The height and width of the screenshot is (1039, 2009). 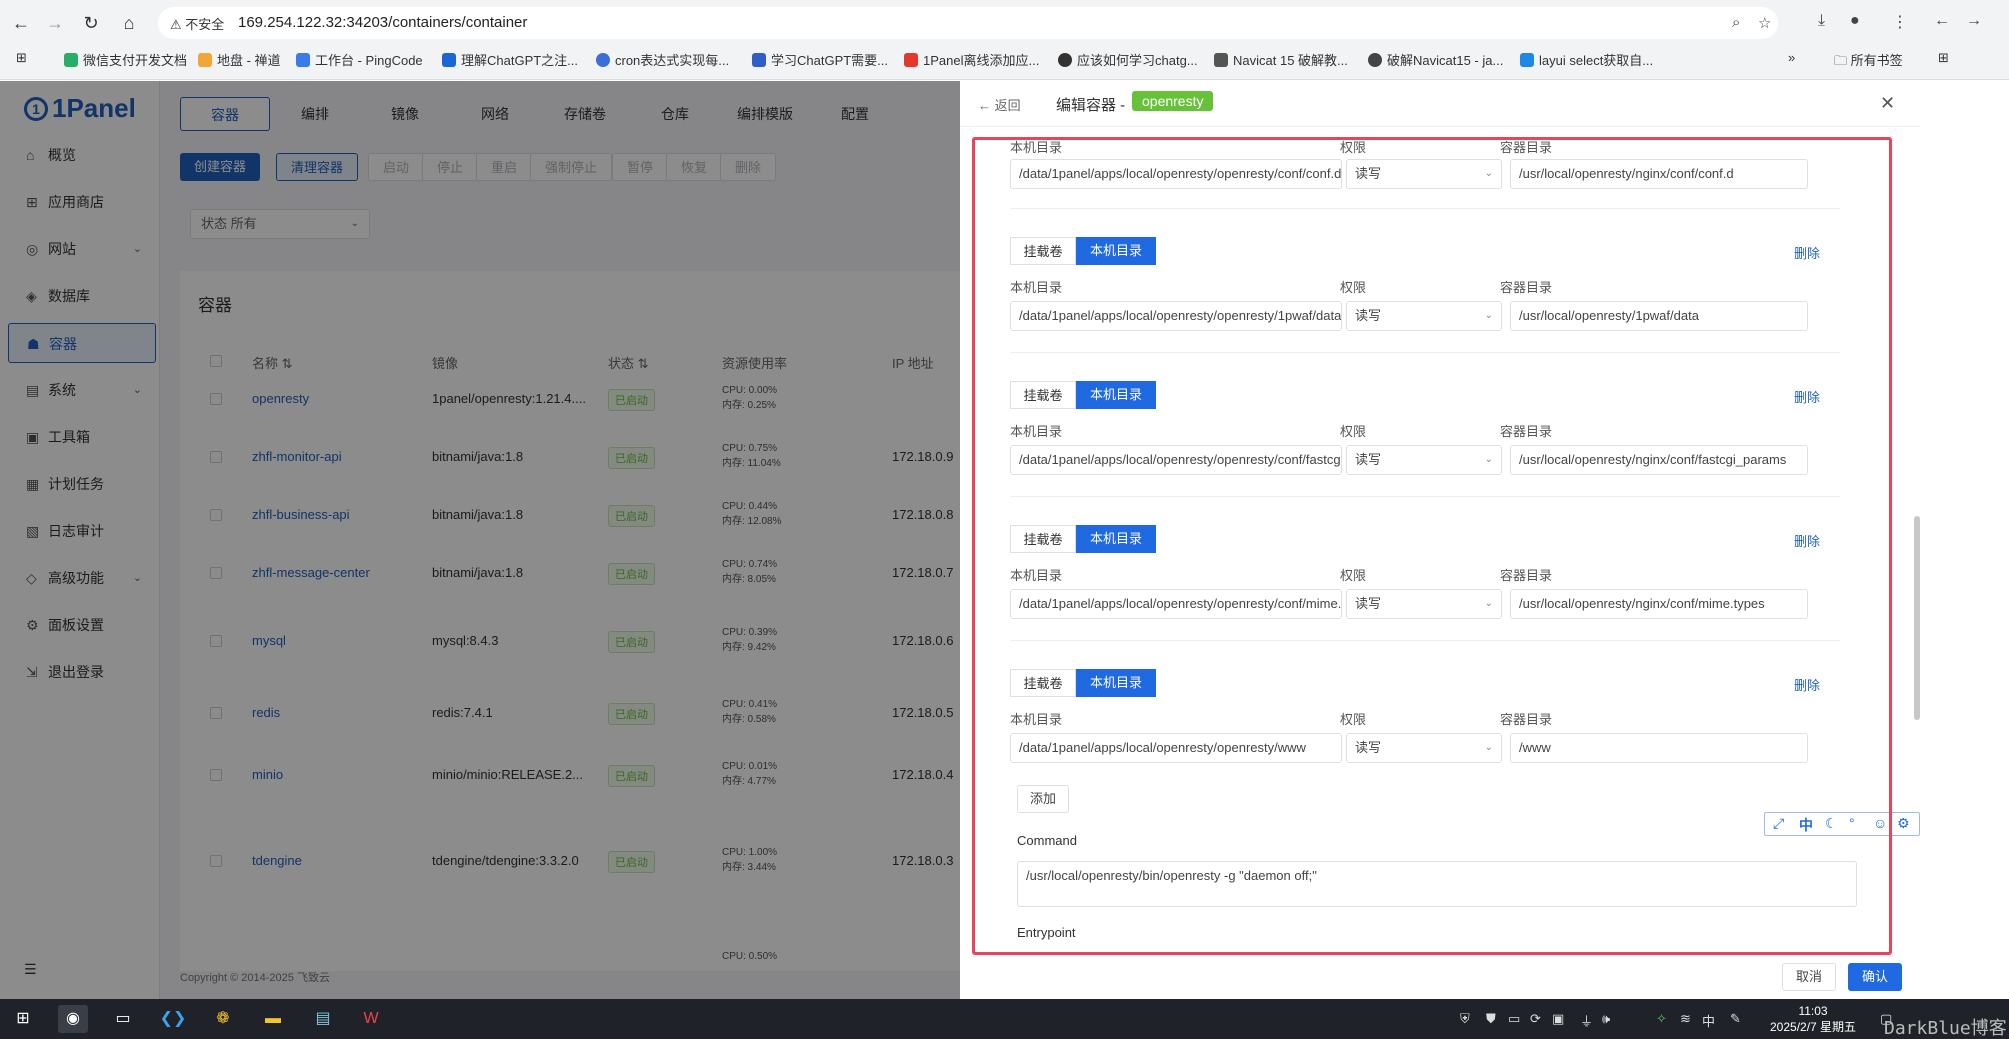 I want to click on sync-icon: ⟳, so click(x=1535, y=1019).